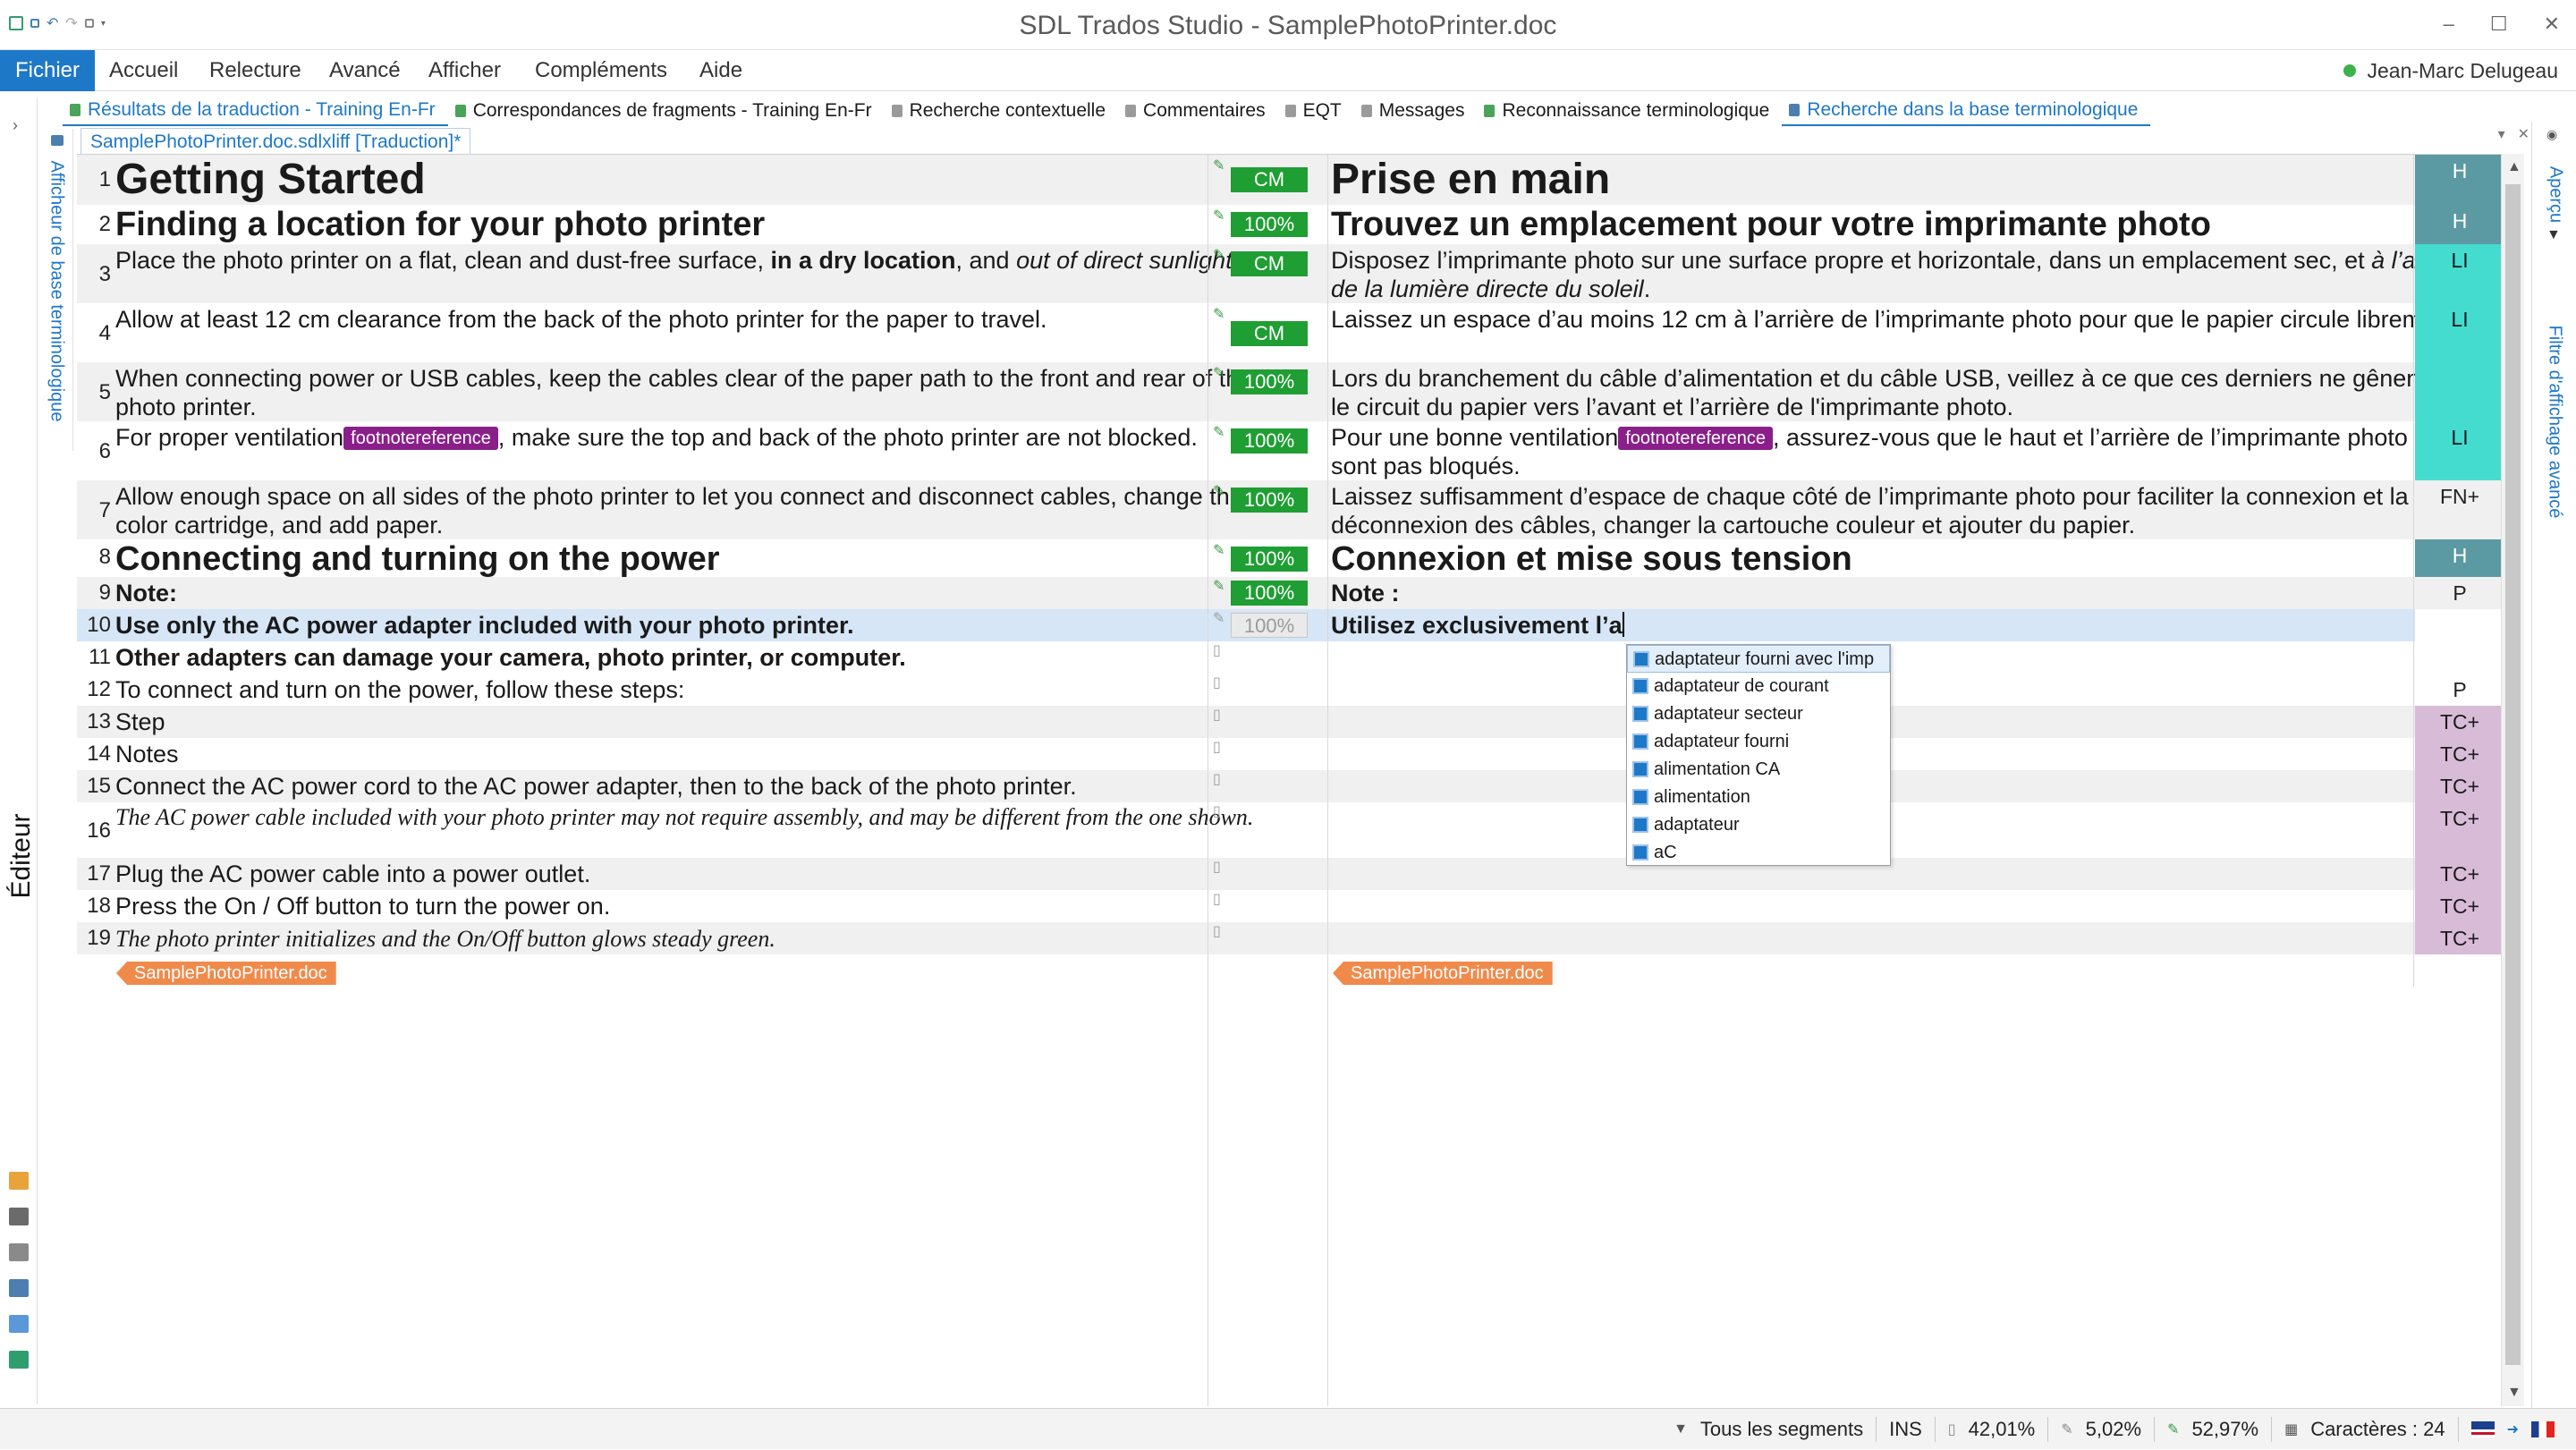  I want to click on target-text: Connexion et mise sous tension, so click(1903, 559).